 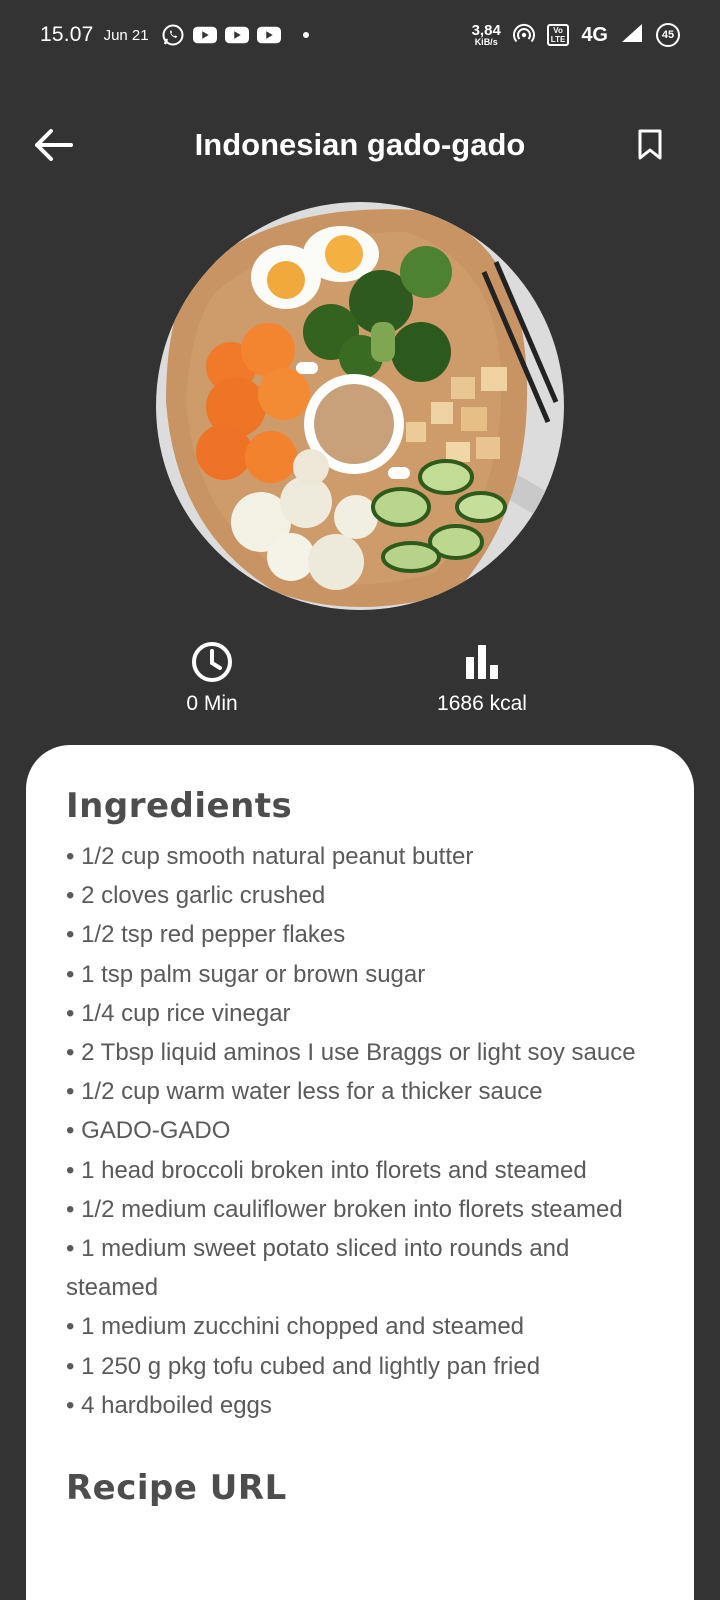 I want to click on volte-icon: Vo LTE, so click(x=558, y=35).